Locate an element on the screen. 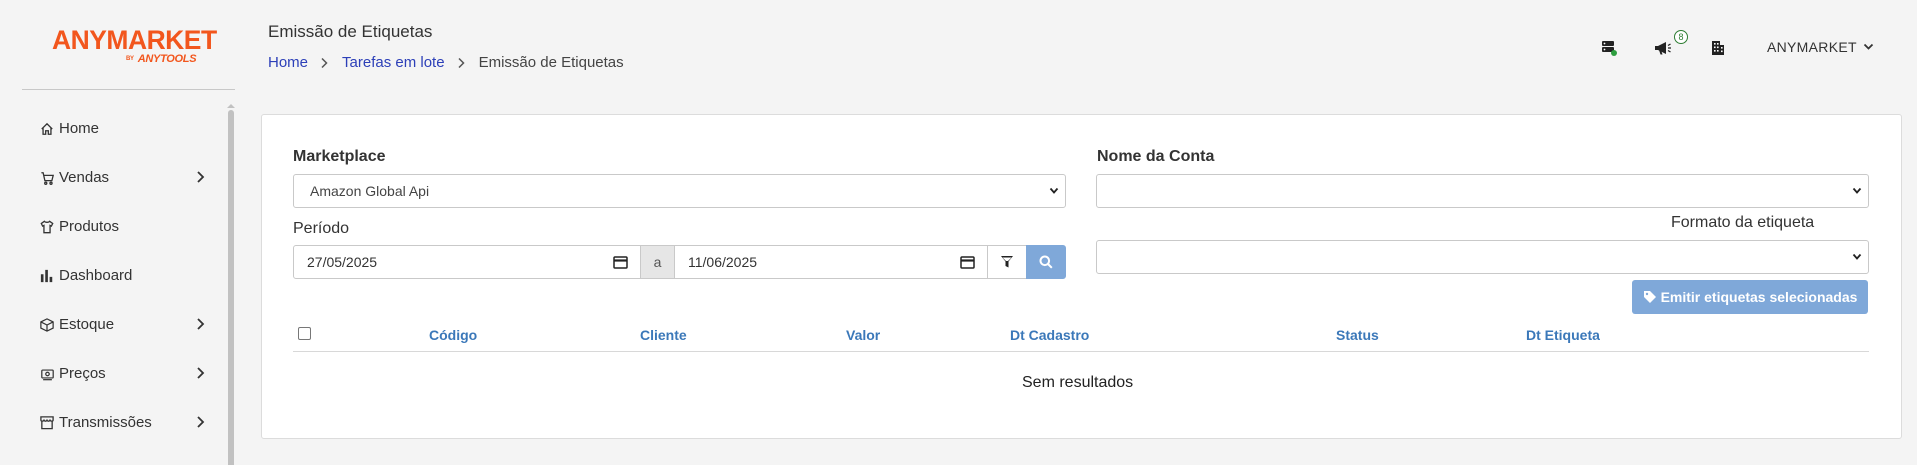 The height and width of the screenshot is (465, 1917). periodo-label: Período is located at coordinates (321, 228).